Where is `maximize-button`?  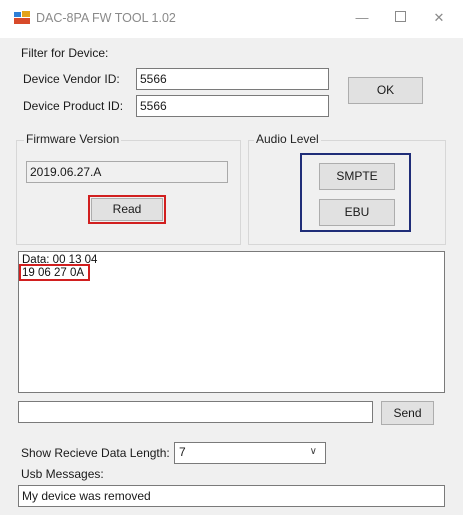
maximize-button is located at coordinates (400, 18).